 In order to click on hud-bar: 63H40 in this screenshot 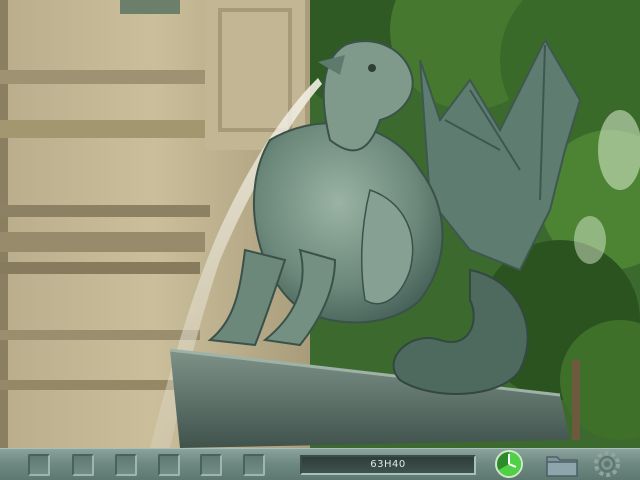, I will do `click(320, 464)`.